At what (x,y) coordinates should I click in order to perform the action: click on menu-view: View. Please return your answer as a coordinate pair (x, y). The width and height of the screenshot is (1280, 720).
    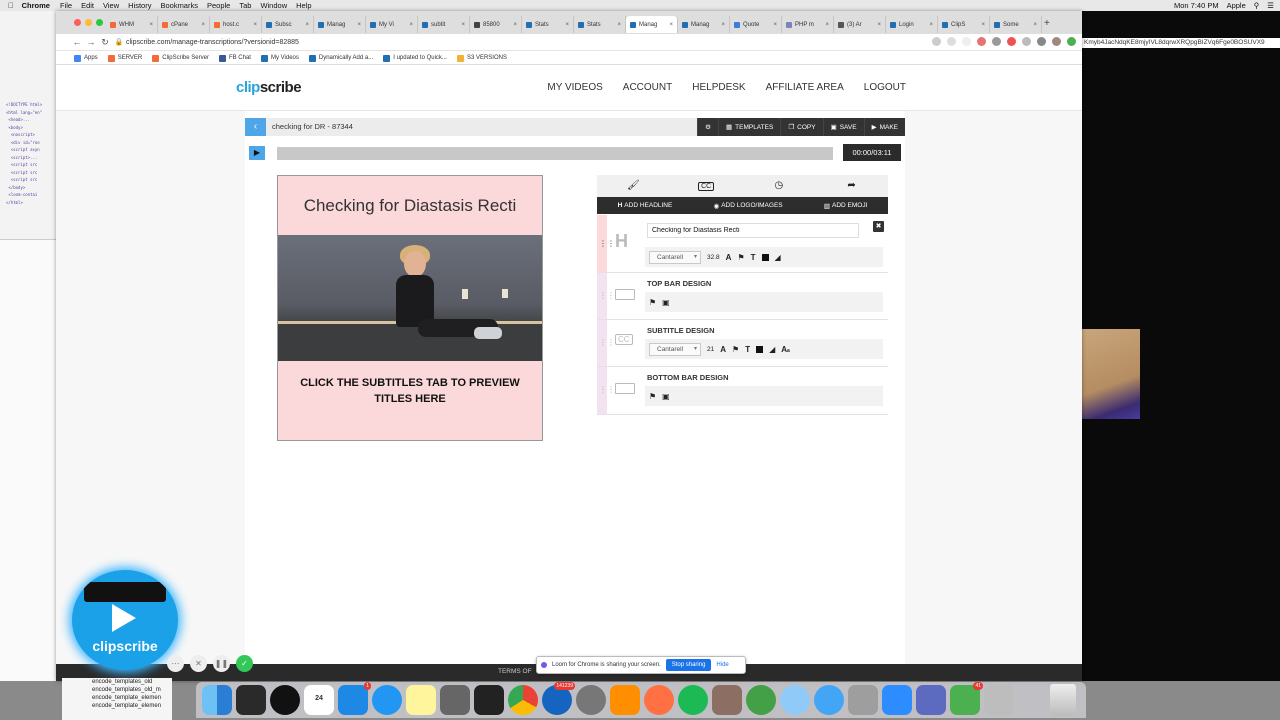
    Looking at the image, I should click on (111, 5).